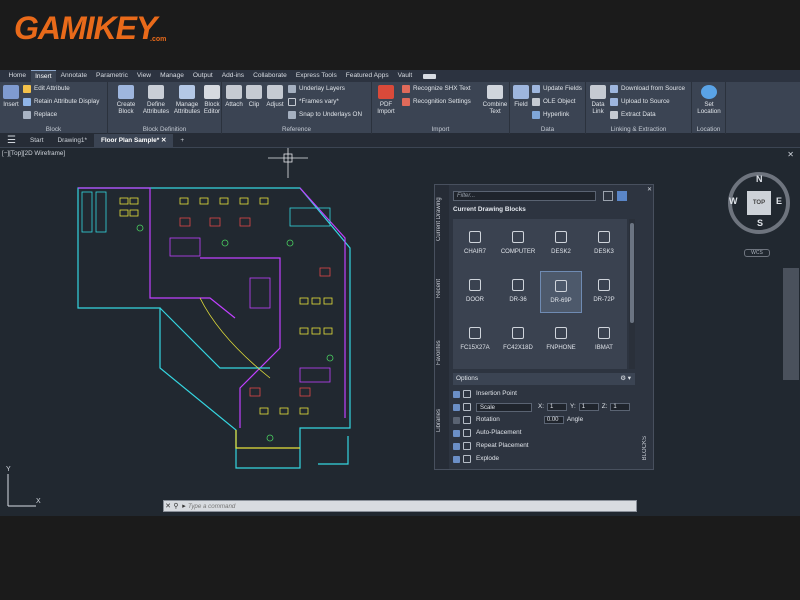 The width and height of the screenshot is (800, 600). What do you see at coordinates (475, 244) in the screenshot?
I see `block-chair7: CHAIR7` at bounding box center [475, 244].